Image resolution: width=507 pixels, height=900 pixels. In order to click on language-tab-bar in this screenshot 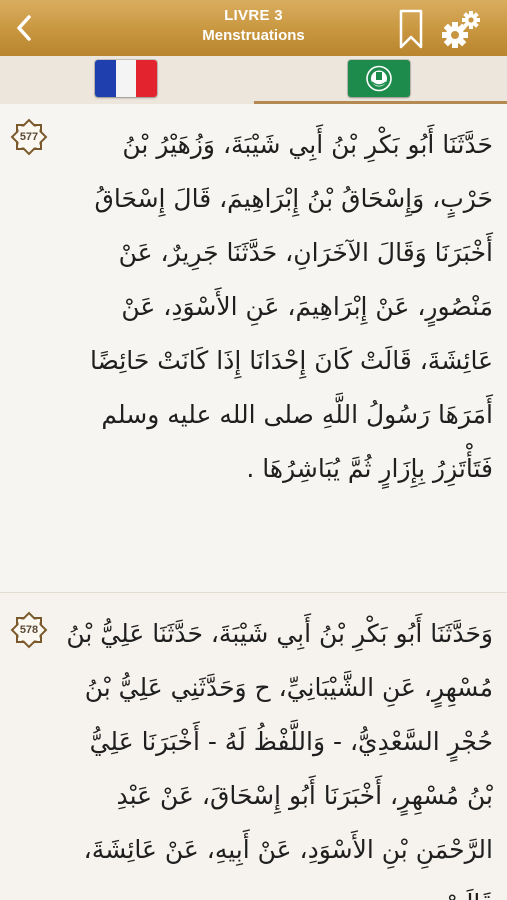, I will do `click(253, 80)`.